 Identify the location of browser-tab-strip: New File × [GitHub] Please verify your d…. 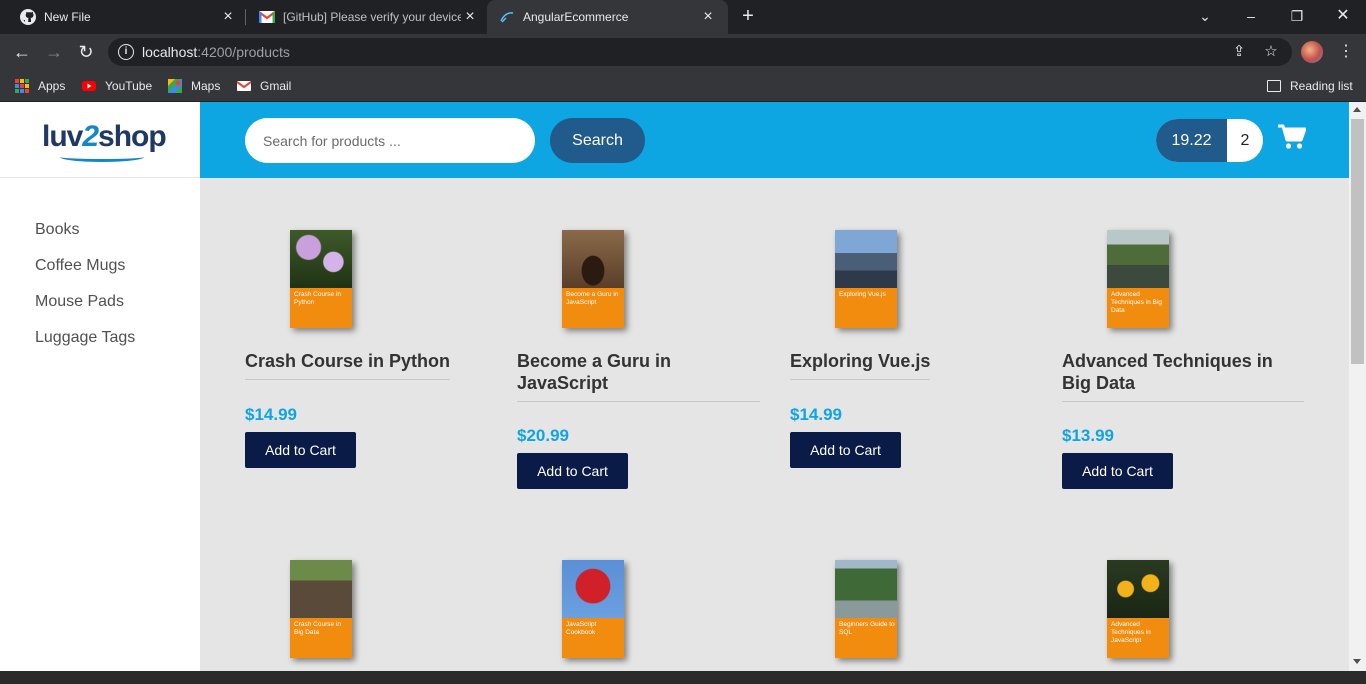
(683, 17).